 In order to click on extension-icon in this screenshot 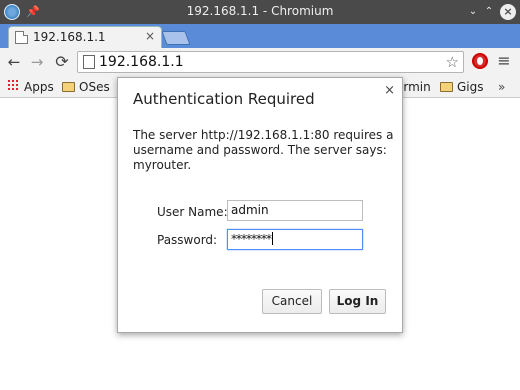, I will do `click(480, 61)`.